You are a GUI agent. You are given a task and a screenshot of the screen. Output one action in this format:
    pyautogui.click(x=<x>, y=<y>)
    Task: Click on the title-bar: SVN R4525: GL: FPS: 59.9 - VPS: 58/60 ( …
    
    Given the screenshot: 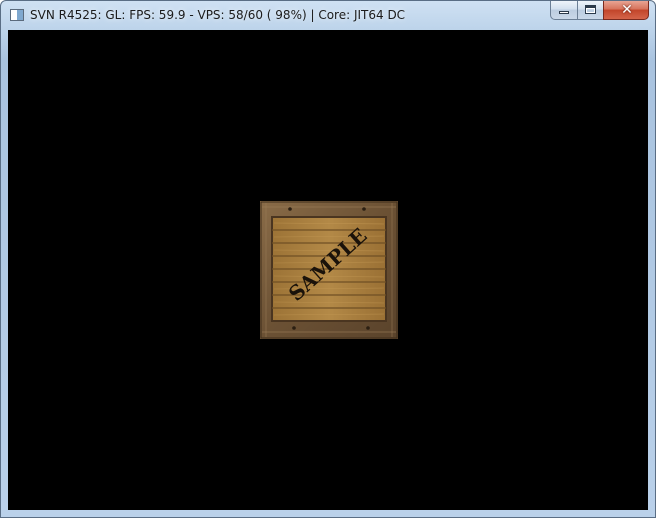 What is the action you would take?
    pyautogui.click(x=328, y=16)
    